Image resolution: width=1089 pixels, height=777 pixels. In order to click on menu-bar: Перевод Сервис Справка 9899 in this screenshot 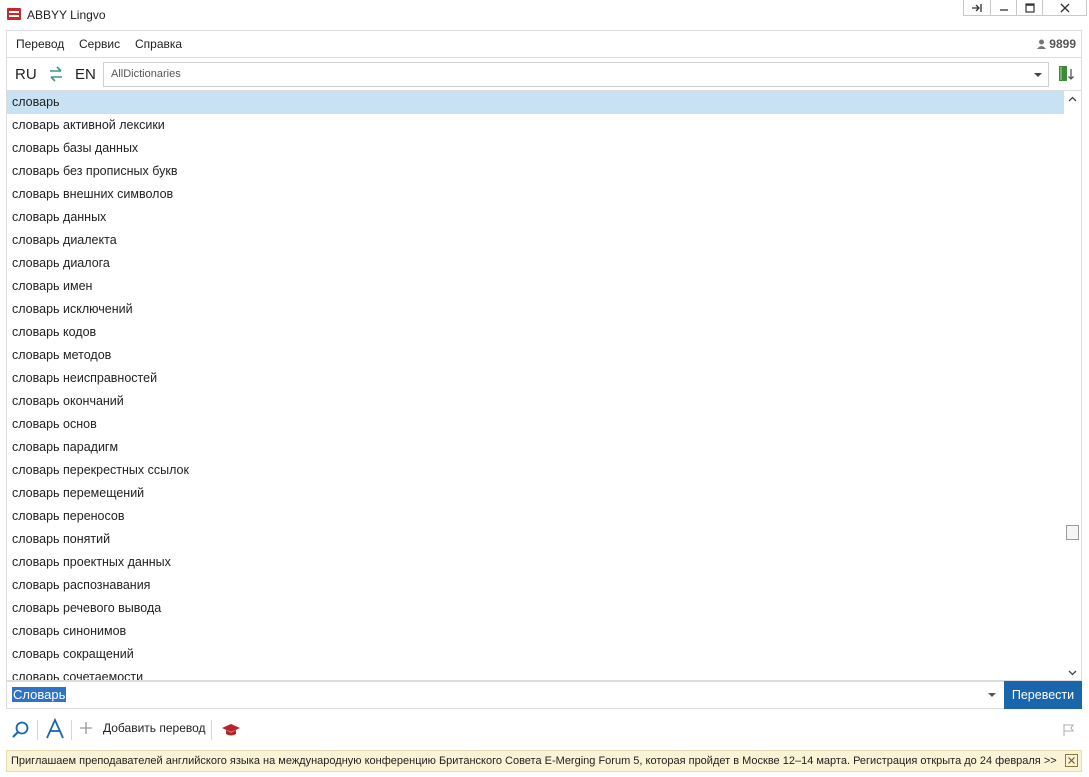, I will do `click(544, 43)`.